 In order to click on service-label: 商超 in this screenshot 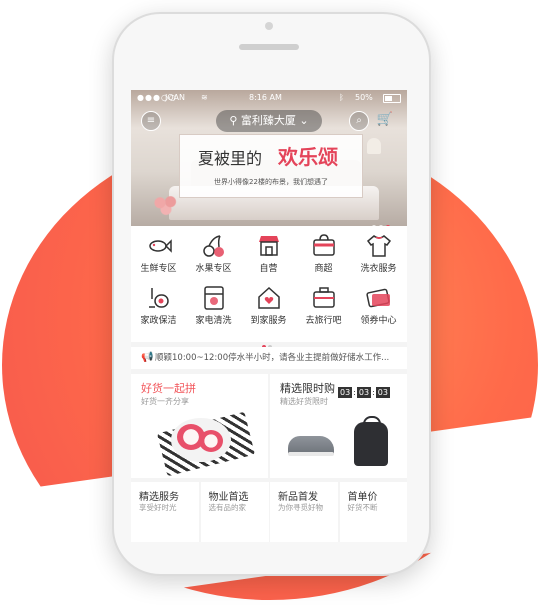, I will do `click(323, 269)`.